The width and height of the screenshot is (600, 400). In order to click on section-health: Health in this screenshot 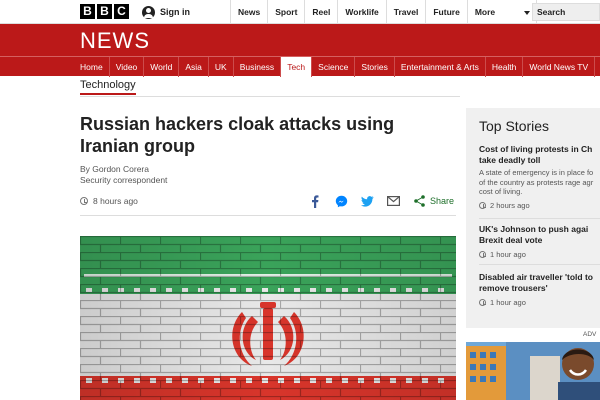, I will do `click(505, 67)`.